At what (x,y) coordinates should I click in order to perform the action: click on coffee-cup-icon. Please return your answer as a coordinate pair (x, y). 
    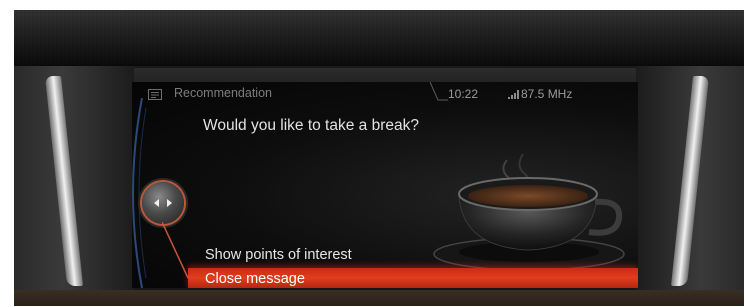
    Looking at the image, I should click on (529, 212).